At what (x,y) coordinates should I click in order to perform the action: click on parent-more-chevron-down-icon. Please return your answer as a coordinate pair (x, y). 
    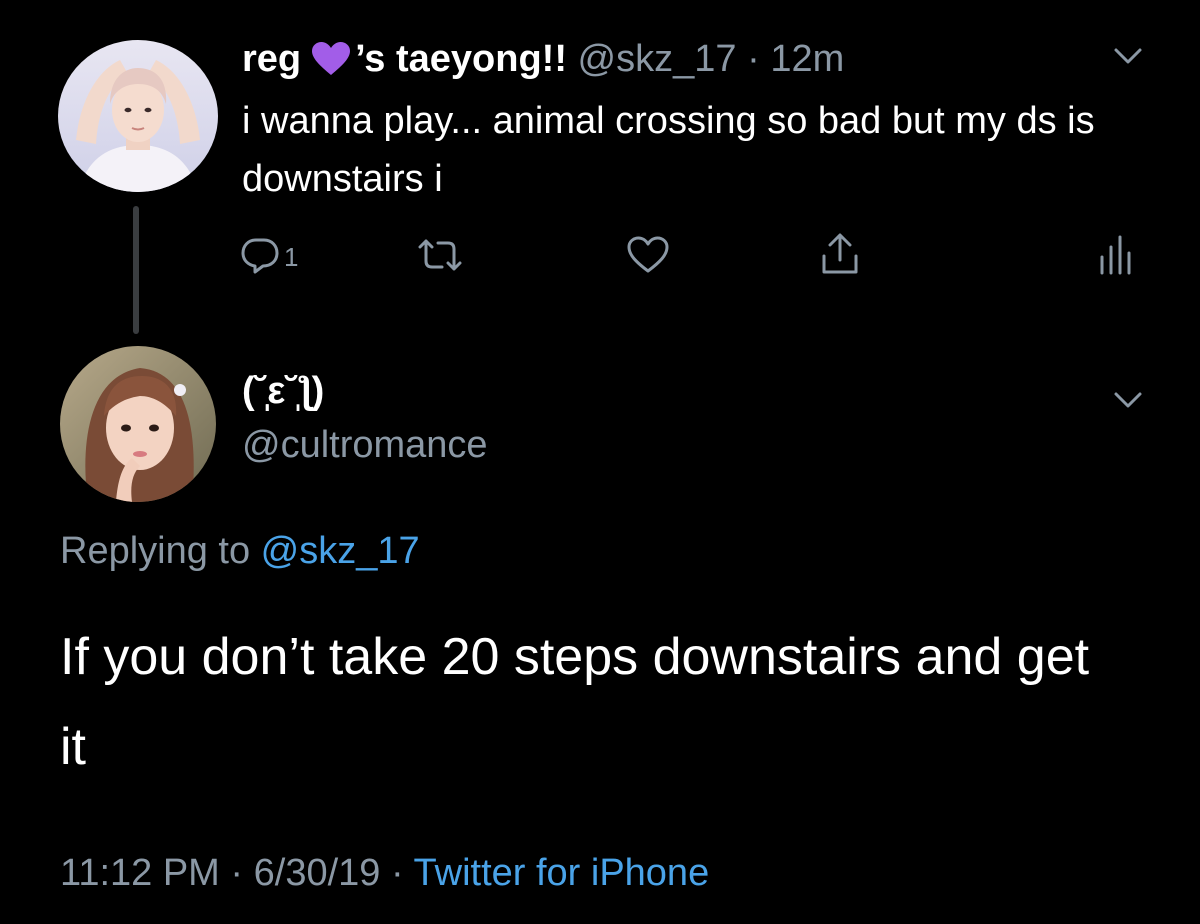
    Looking at the image, I should click on (1128, 56).